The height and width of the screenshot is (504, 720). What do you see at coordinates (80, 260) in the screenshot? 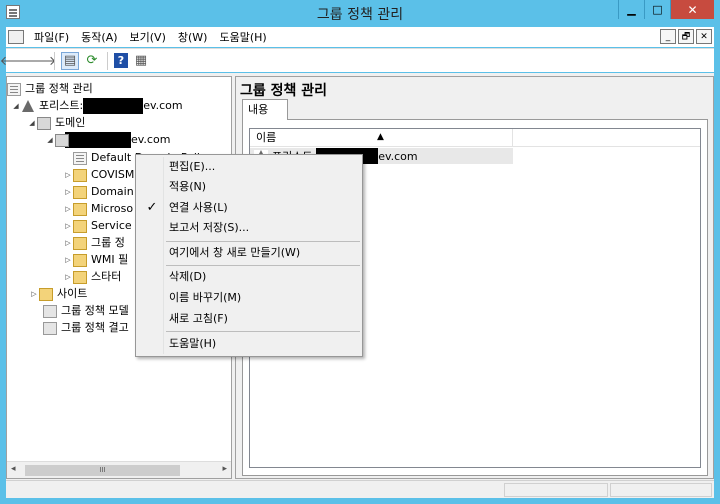
I see `wmi-folder-icon` at bounding box center [80, 260].